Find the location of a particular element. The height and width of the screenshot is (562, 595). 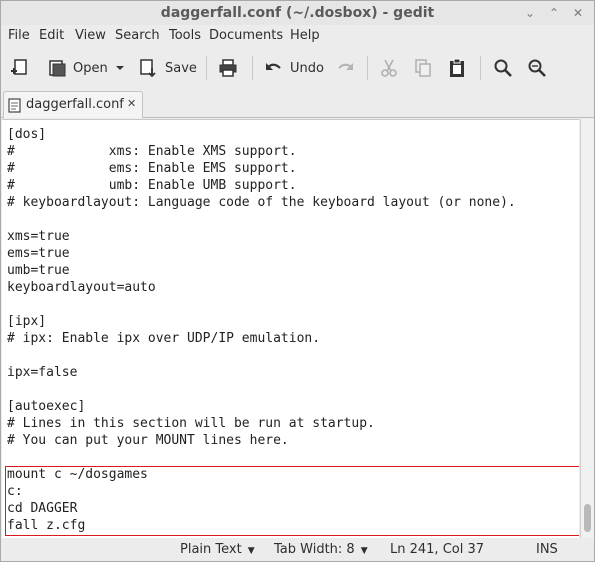

cut-icon is located at coordinates (389, 68).